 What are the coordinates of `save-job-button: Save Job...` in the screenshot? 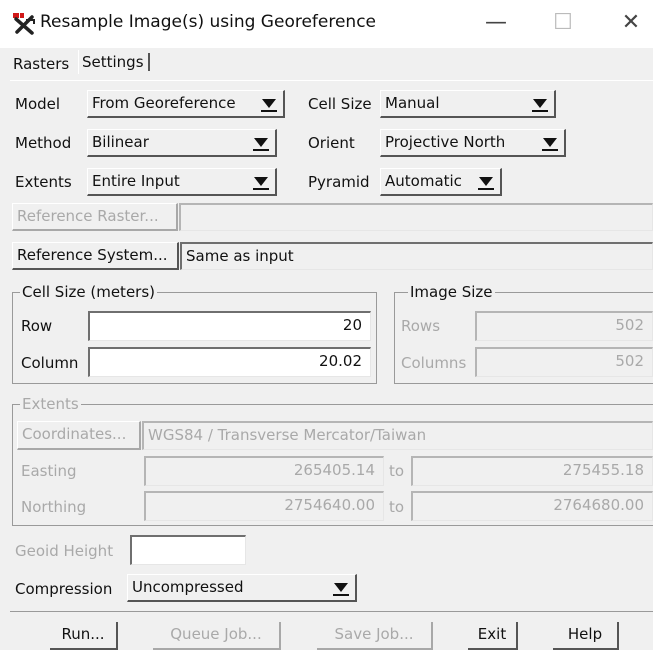 It's located at (375, 636).